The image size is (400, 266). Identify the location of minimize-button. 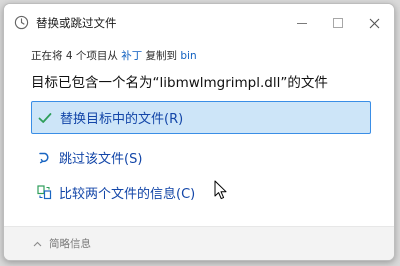
(302, 23).